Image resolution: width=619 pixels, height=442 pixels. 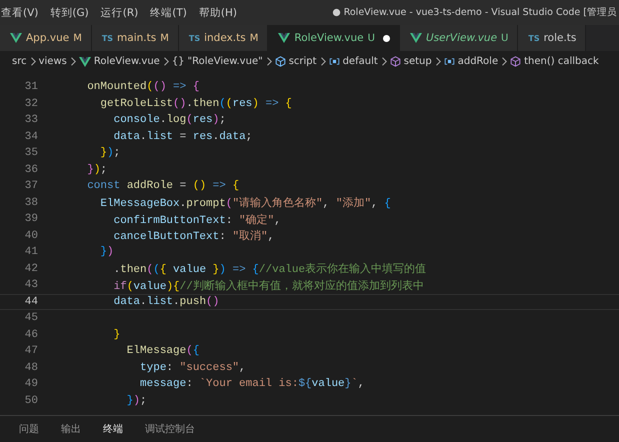 I want to click on line-number: 46, so click(x=31, y=334).